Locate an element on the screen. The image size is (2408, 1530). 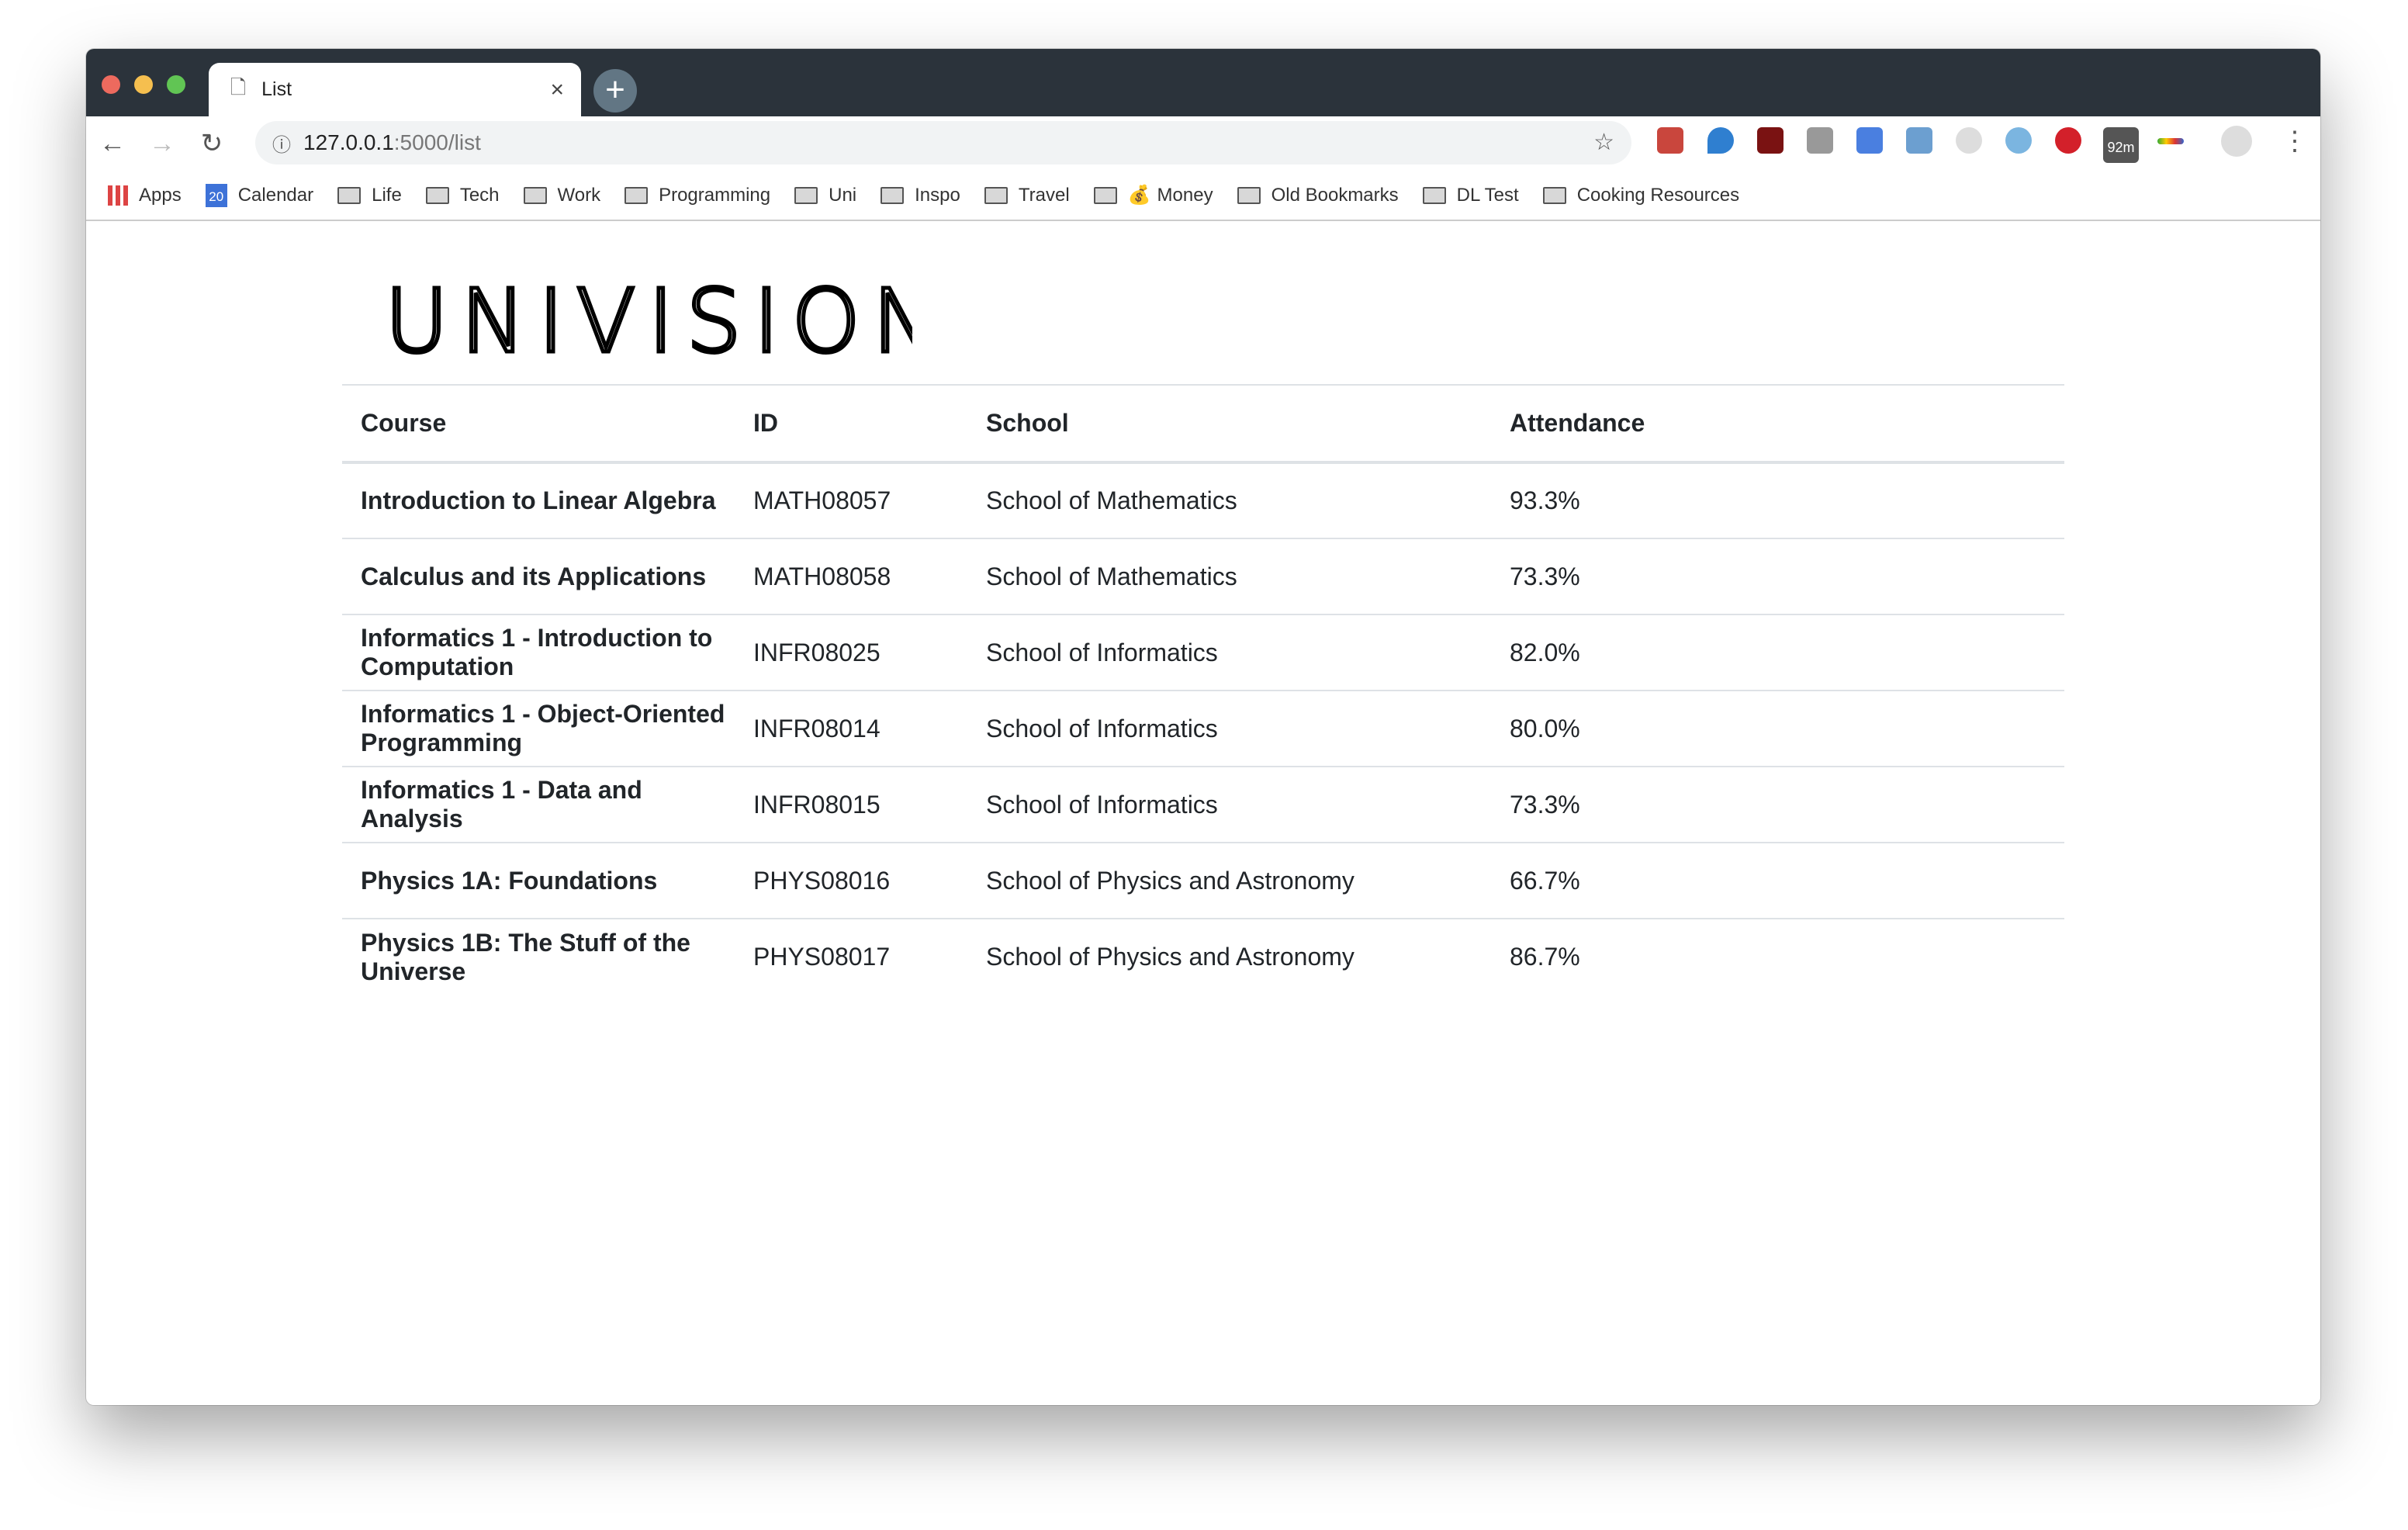
univision-logo: UNIVISION is located at coordinates (648, 322).